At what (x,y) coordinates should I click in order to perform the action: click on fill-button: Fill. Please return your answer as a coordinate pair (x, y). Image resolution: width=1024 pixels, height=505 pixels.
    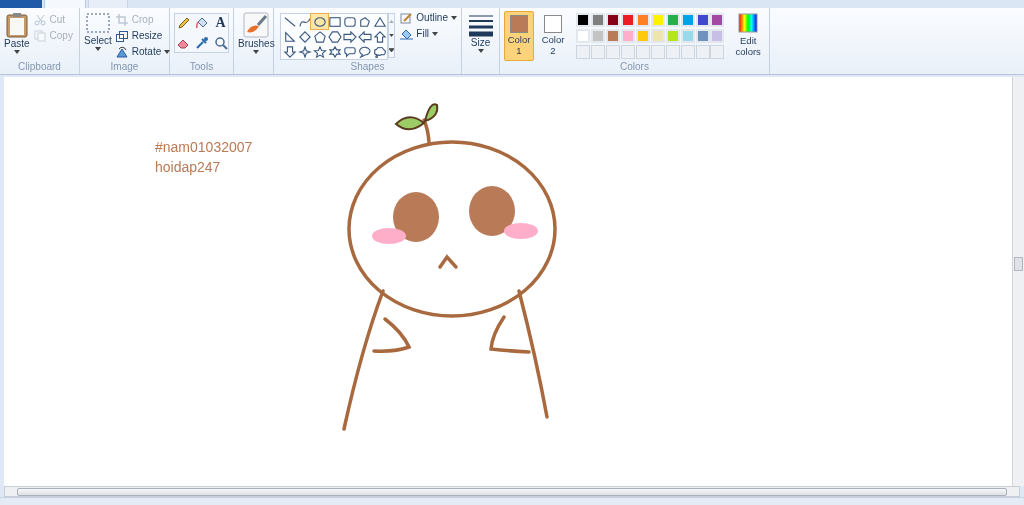
    Looking at the image, I should click on (428, 34).